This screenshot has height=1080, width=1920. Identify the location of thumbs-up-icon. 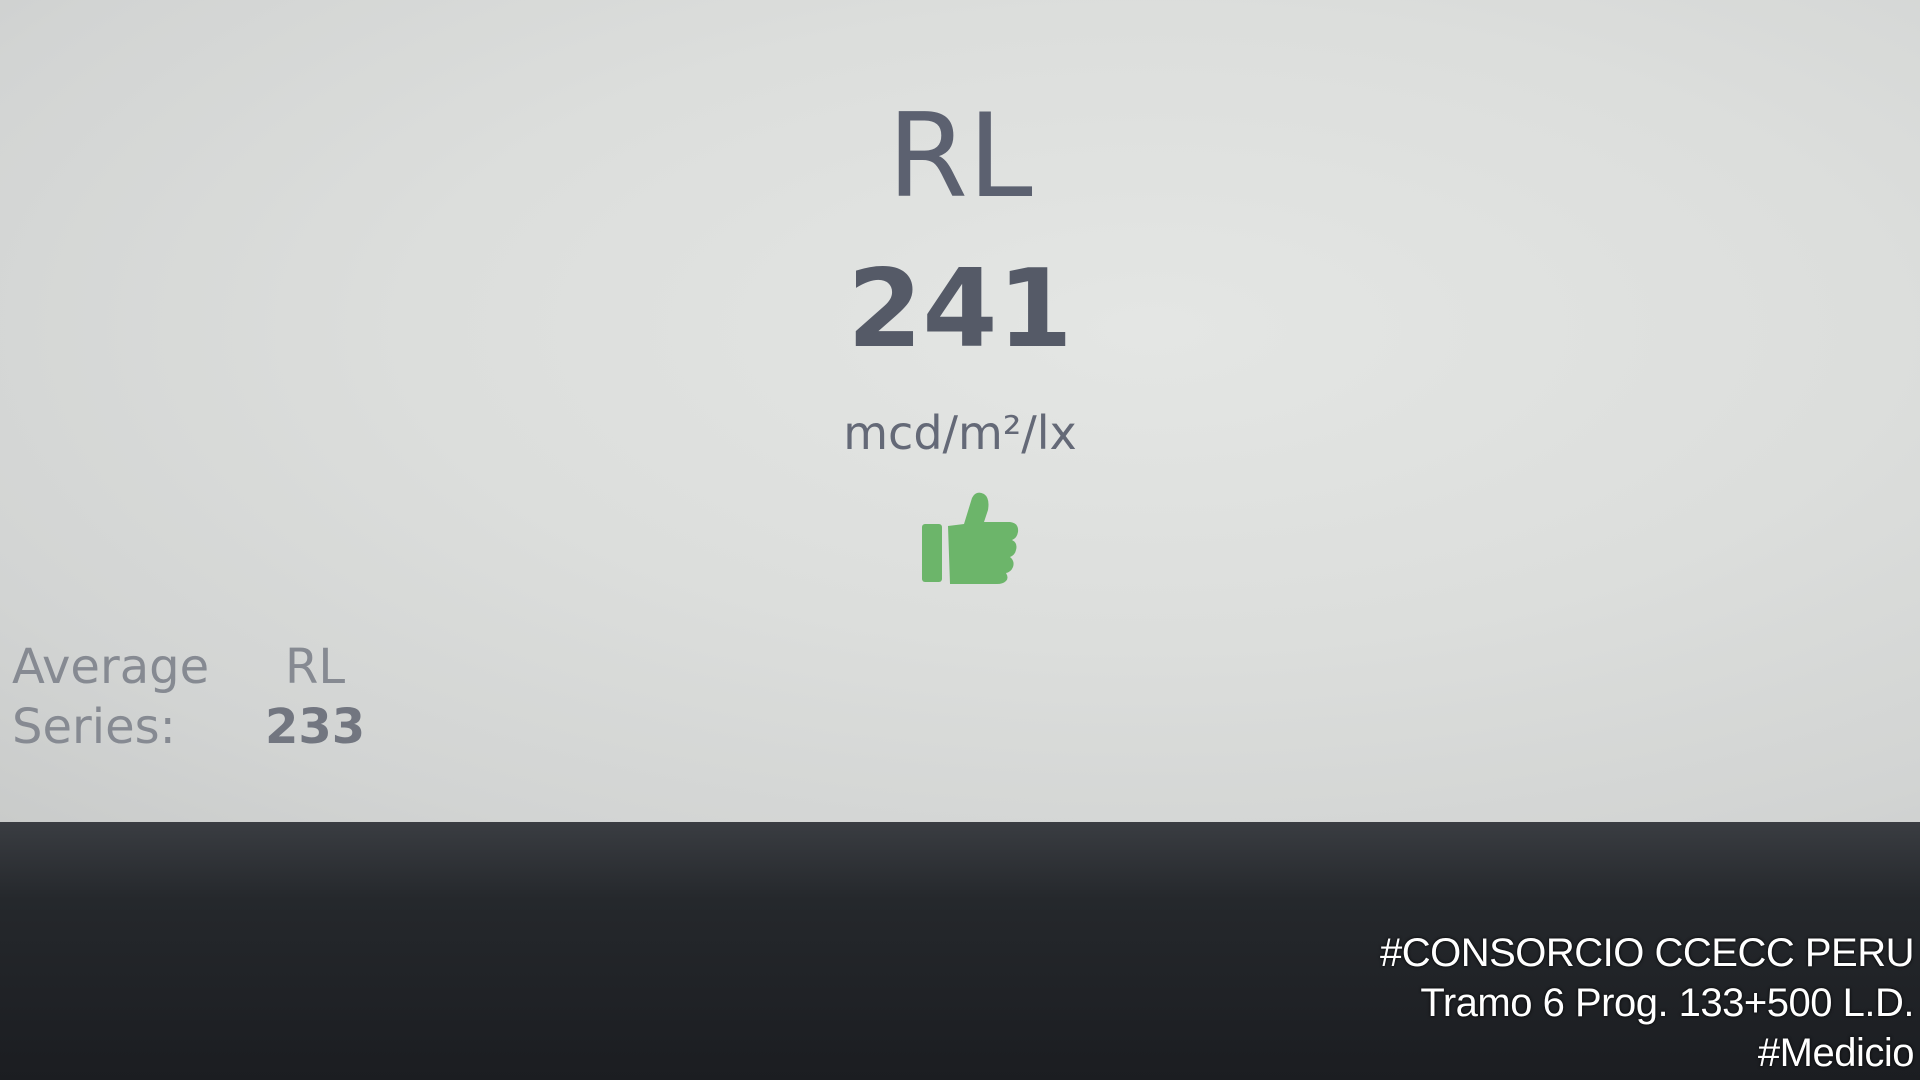
(970, 538).